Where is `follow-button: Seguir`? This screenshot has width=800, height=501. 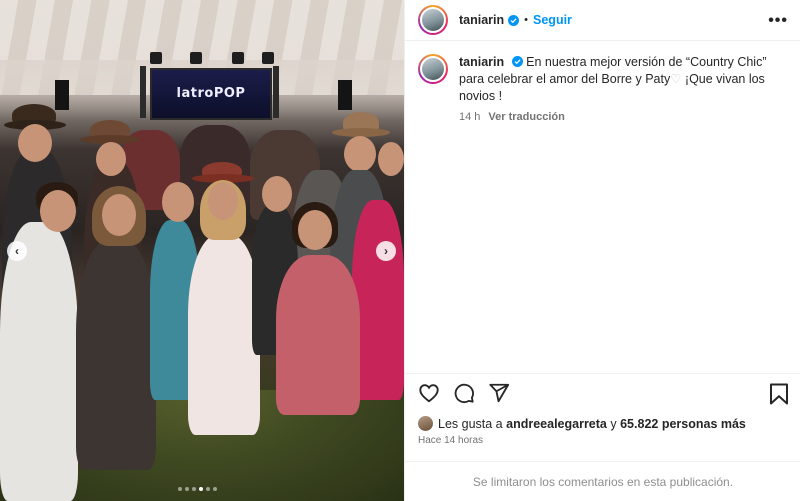
follow-button: Seguir is located at coordinates (552, 20).